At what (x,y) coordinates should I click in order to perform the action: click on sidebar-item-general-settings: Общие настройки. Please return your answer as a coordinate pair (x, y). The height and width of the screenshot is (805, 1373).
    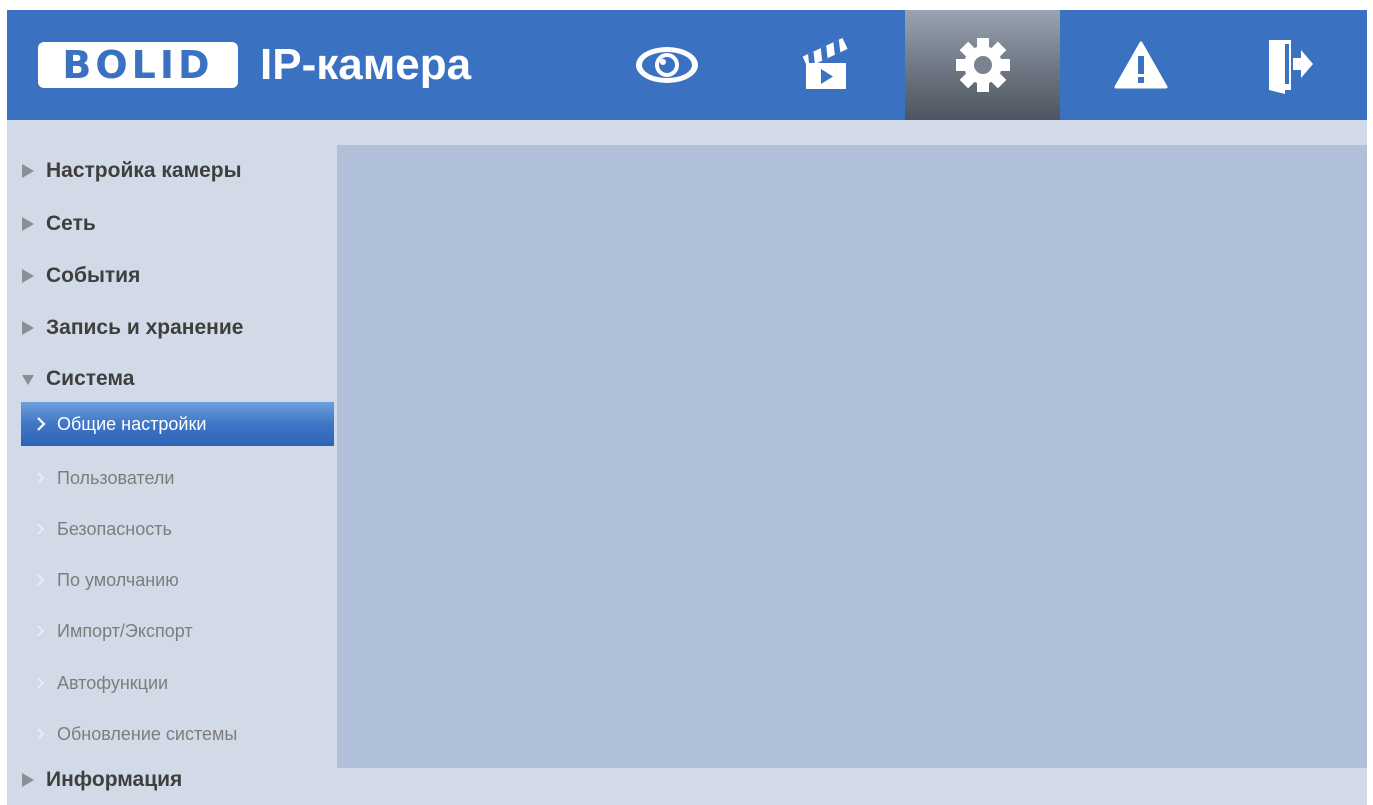
    Looking at the image, I should click on (177, 424).